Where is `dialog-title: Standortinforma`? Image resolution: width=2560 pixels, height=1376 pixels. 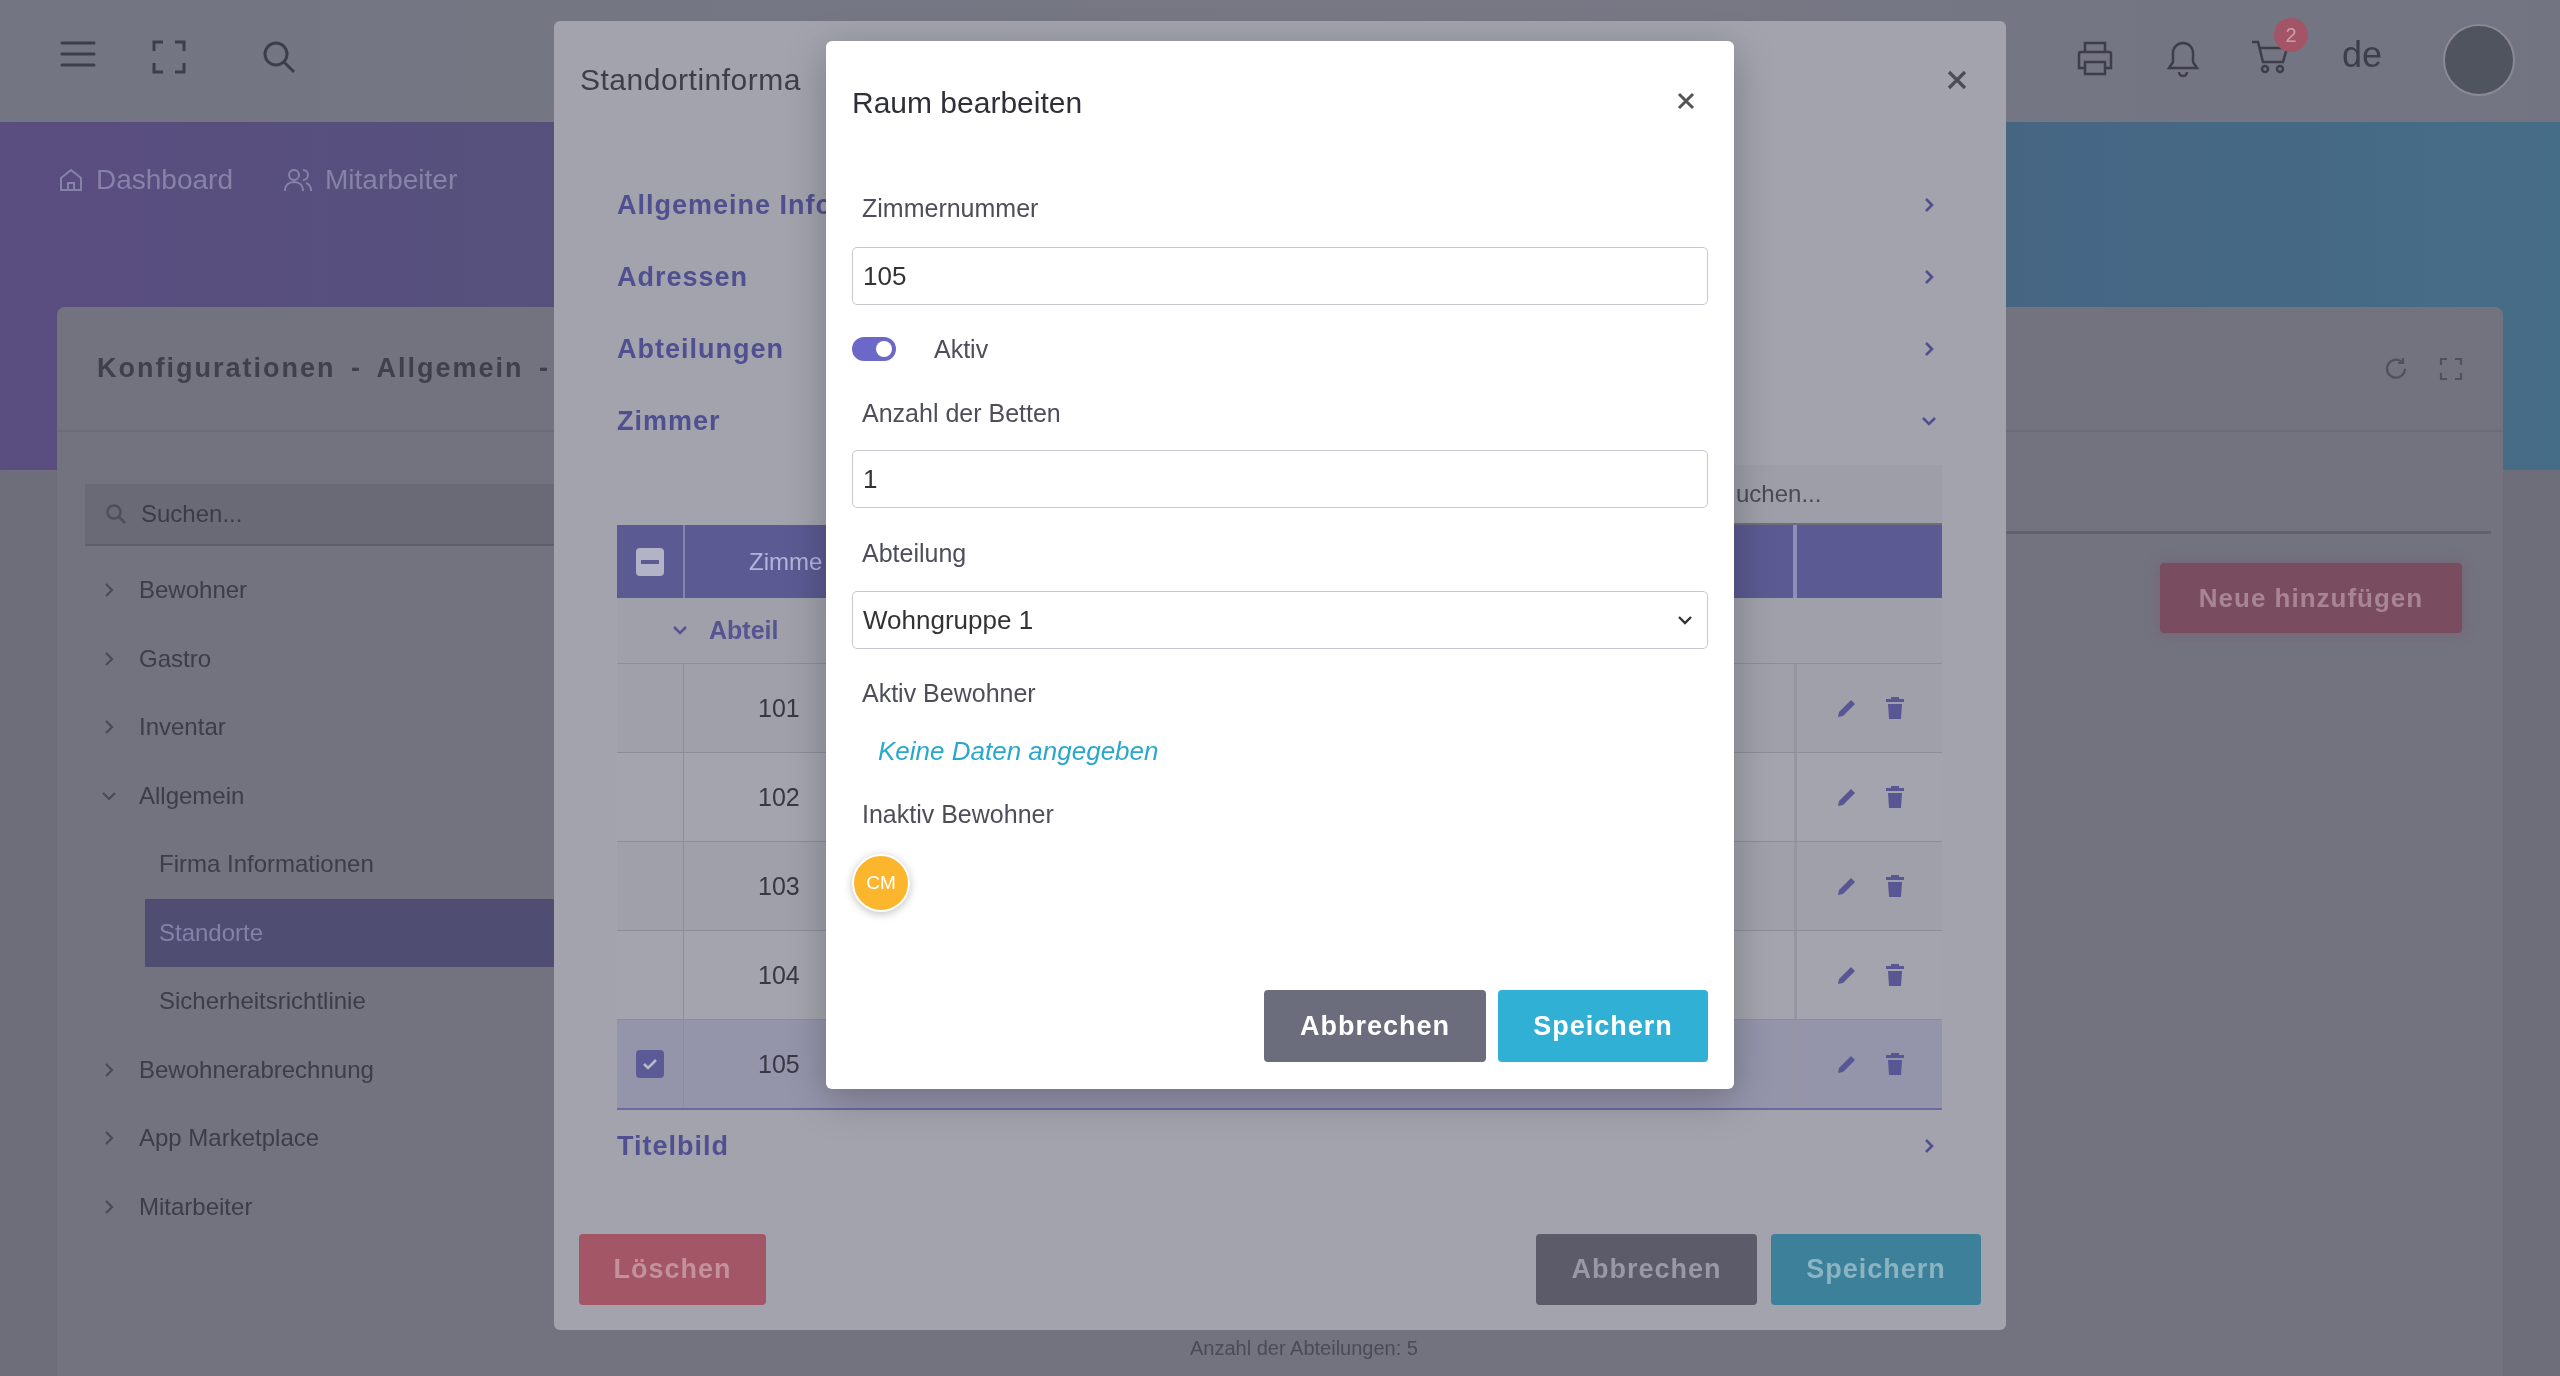
dialog-title: Standortinforma is located at coordinates (690, 80).